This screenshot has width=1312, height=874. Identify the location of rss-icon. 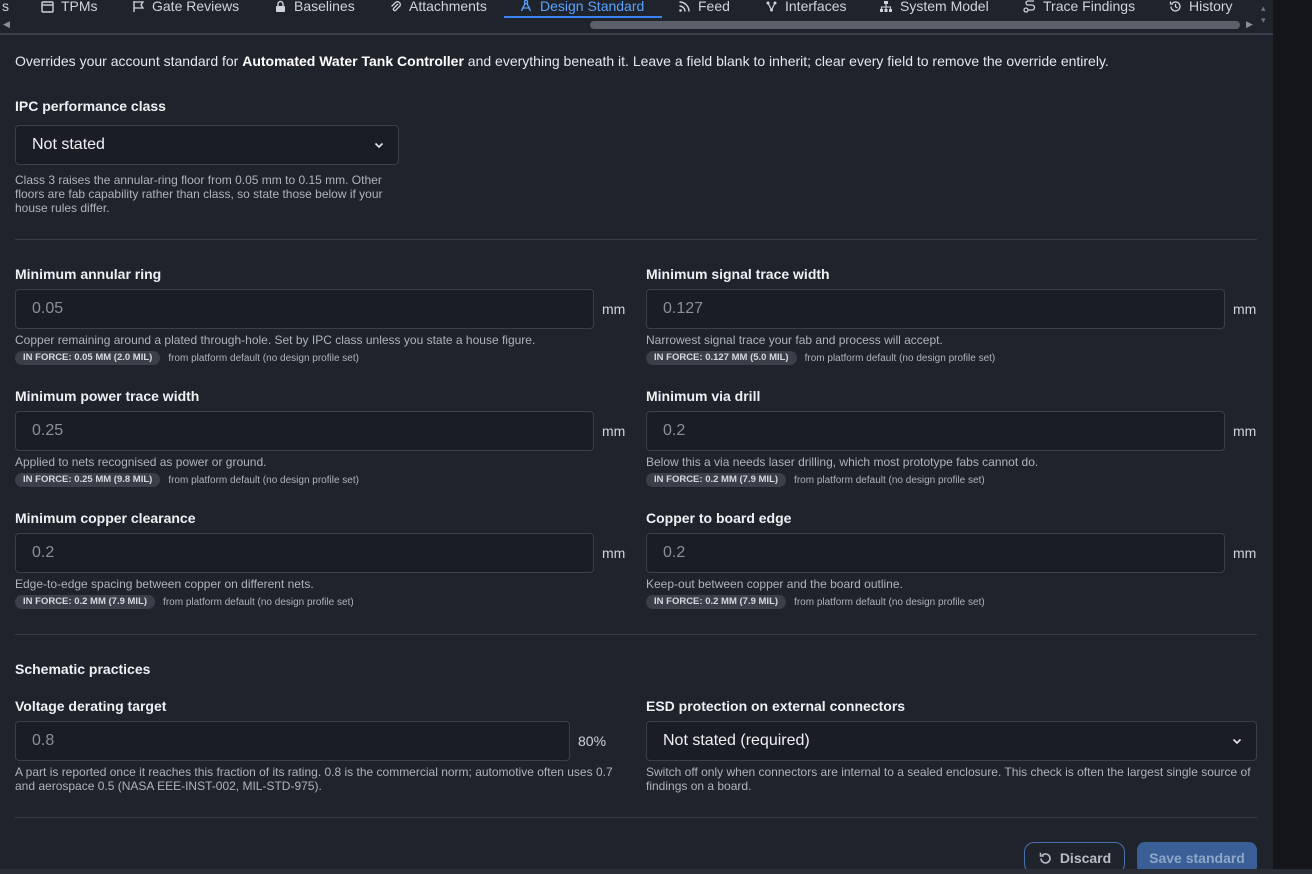
(684, 6).